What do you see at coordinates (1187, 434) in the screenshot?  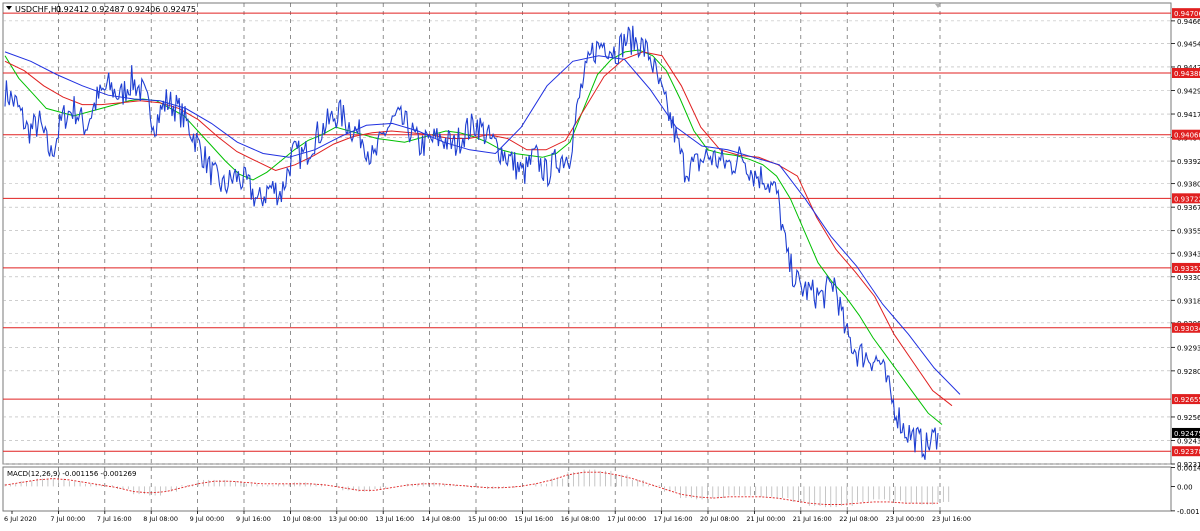 I see `current-price-text: 0.92475` at bounding box center [1187, 434].